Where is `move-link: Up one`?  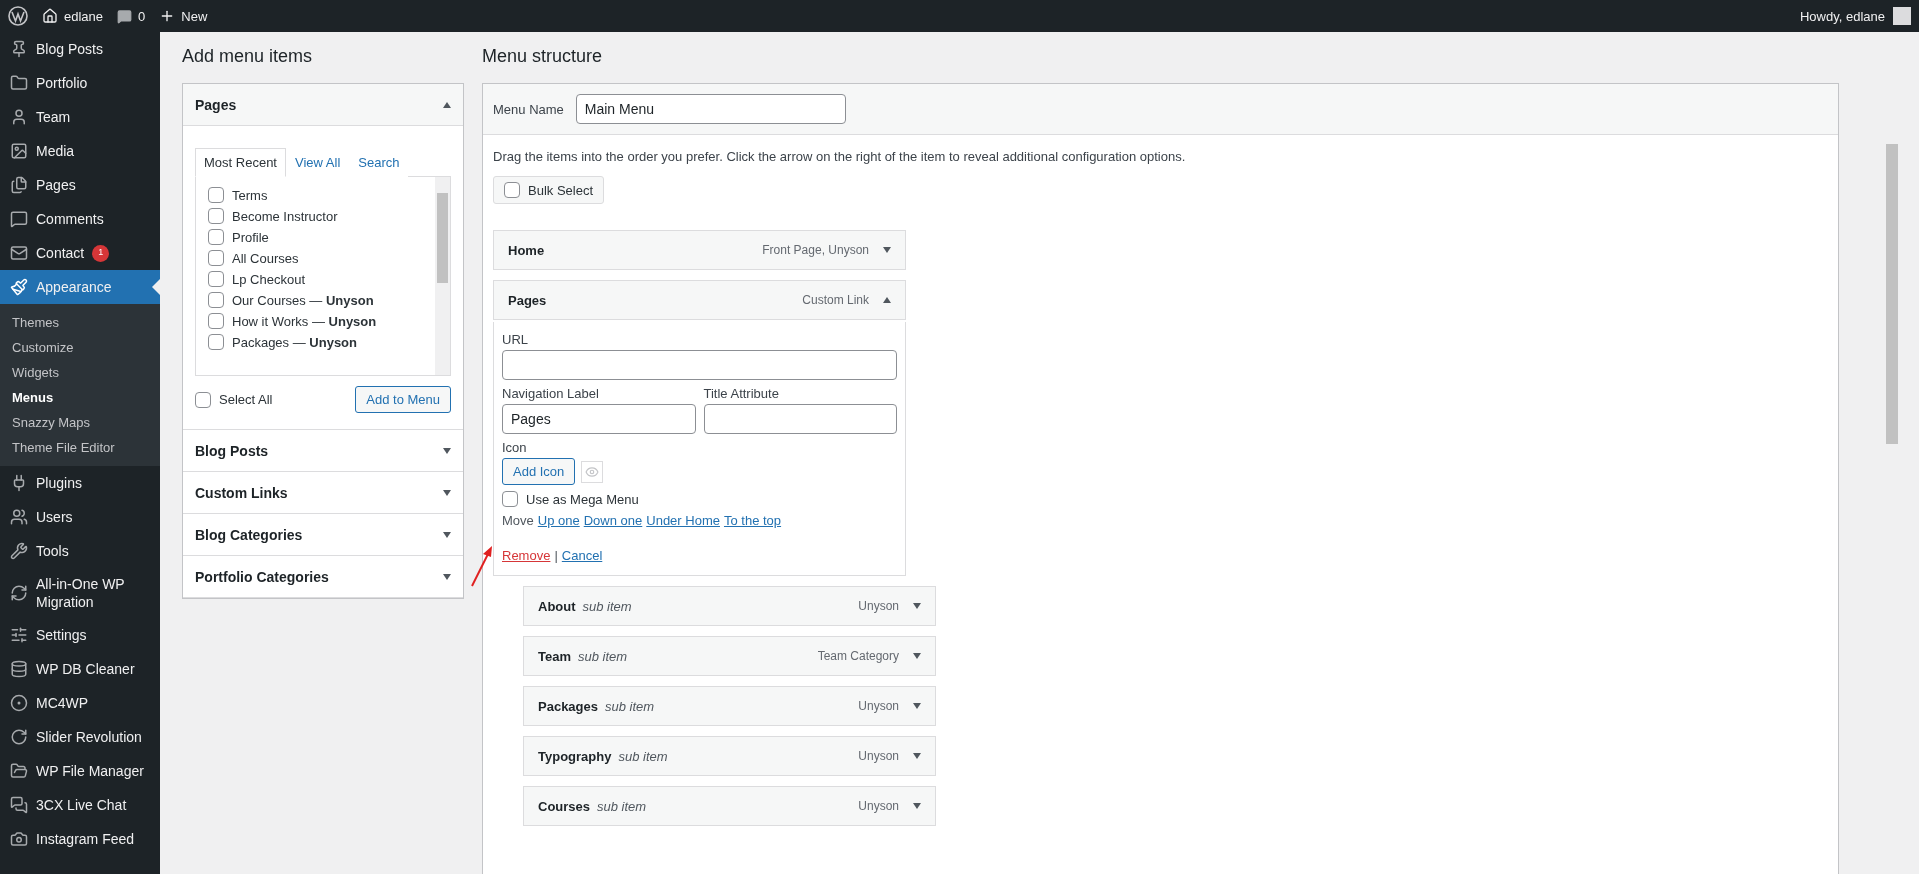
move-link: Up one is located at coordinates (558, 520).